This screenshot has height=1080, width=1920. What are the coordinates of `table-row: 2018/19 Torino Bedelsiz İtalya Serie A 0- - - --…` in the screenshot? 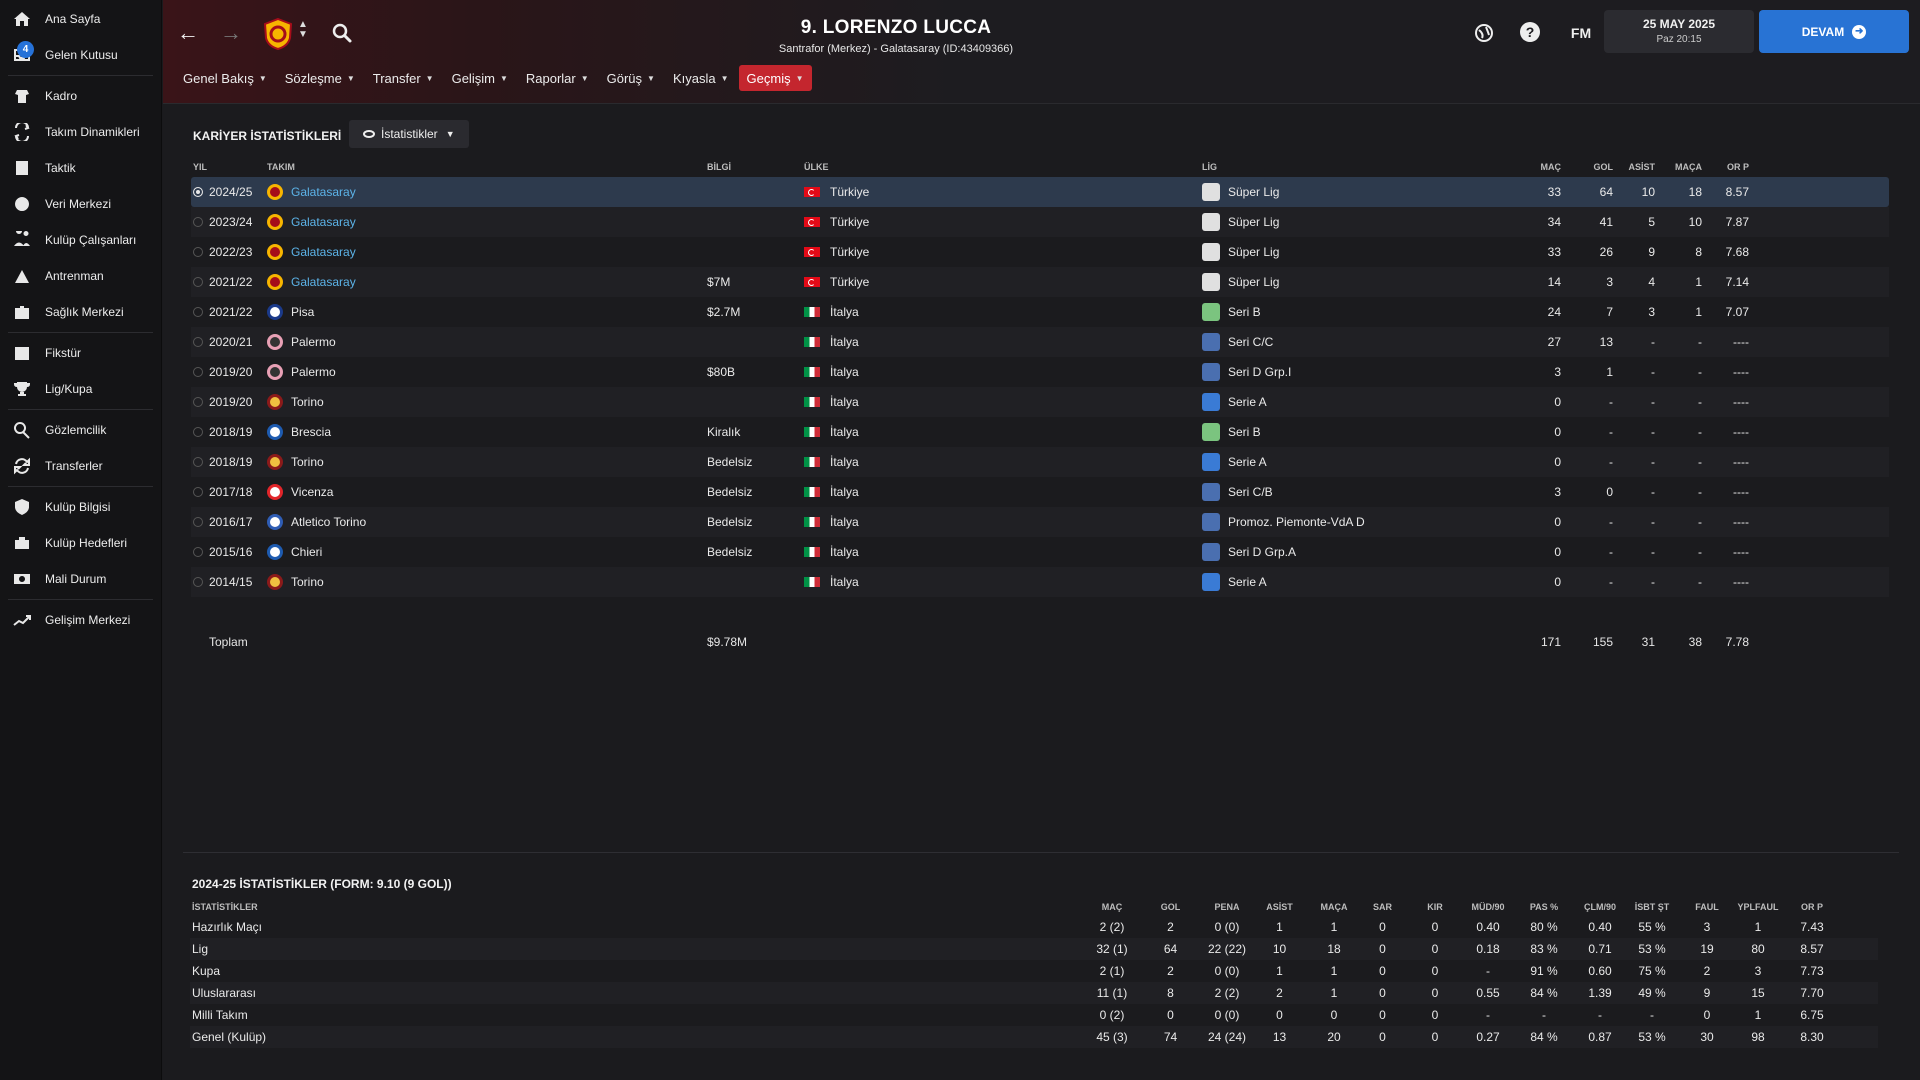 It's located at (1040, 462).